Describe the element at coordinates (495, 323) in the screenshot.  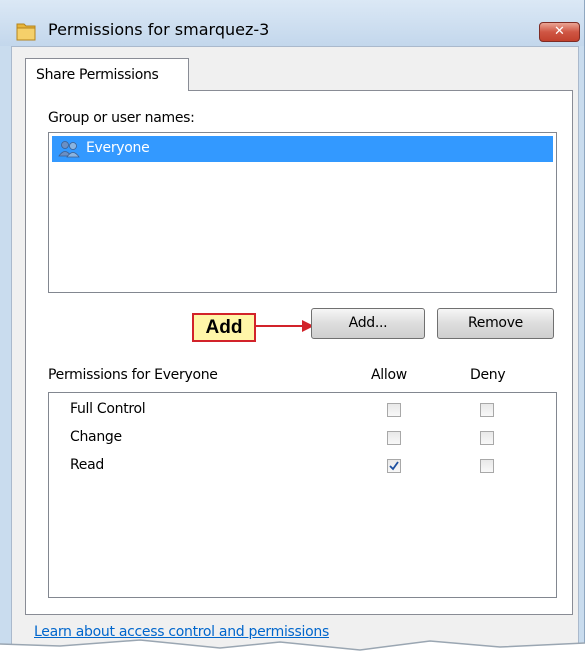
I see `remove-button: Remove` at that location.